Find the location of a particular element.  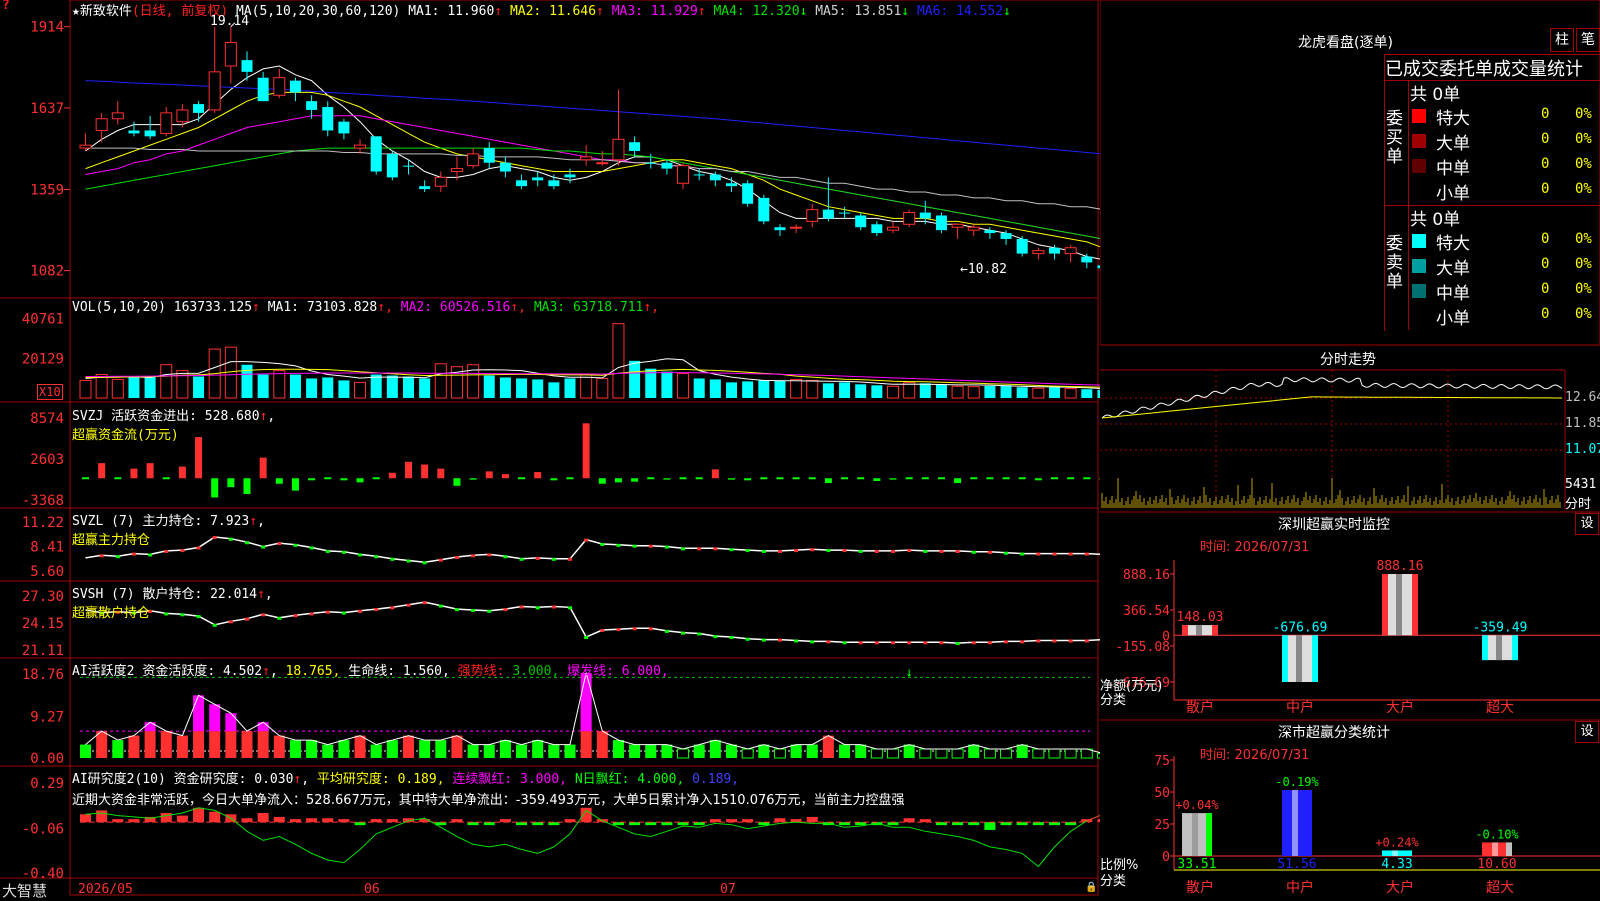

stock-name: 新致软件 is located at coordinates (106, 11).